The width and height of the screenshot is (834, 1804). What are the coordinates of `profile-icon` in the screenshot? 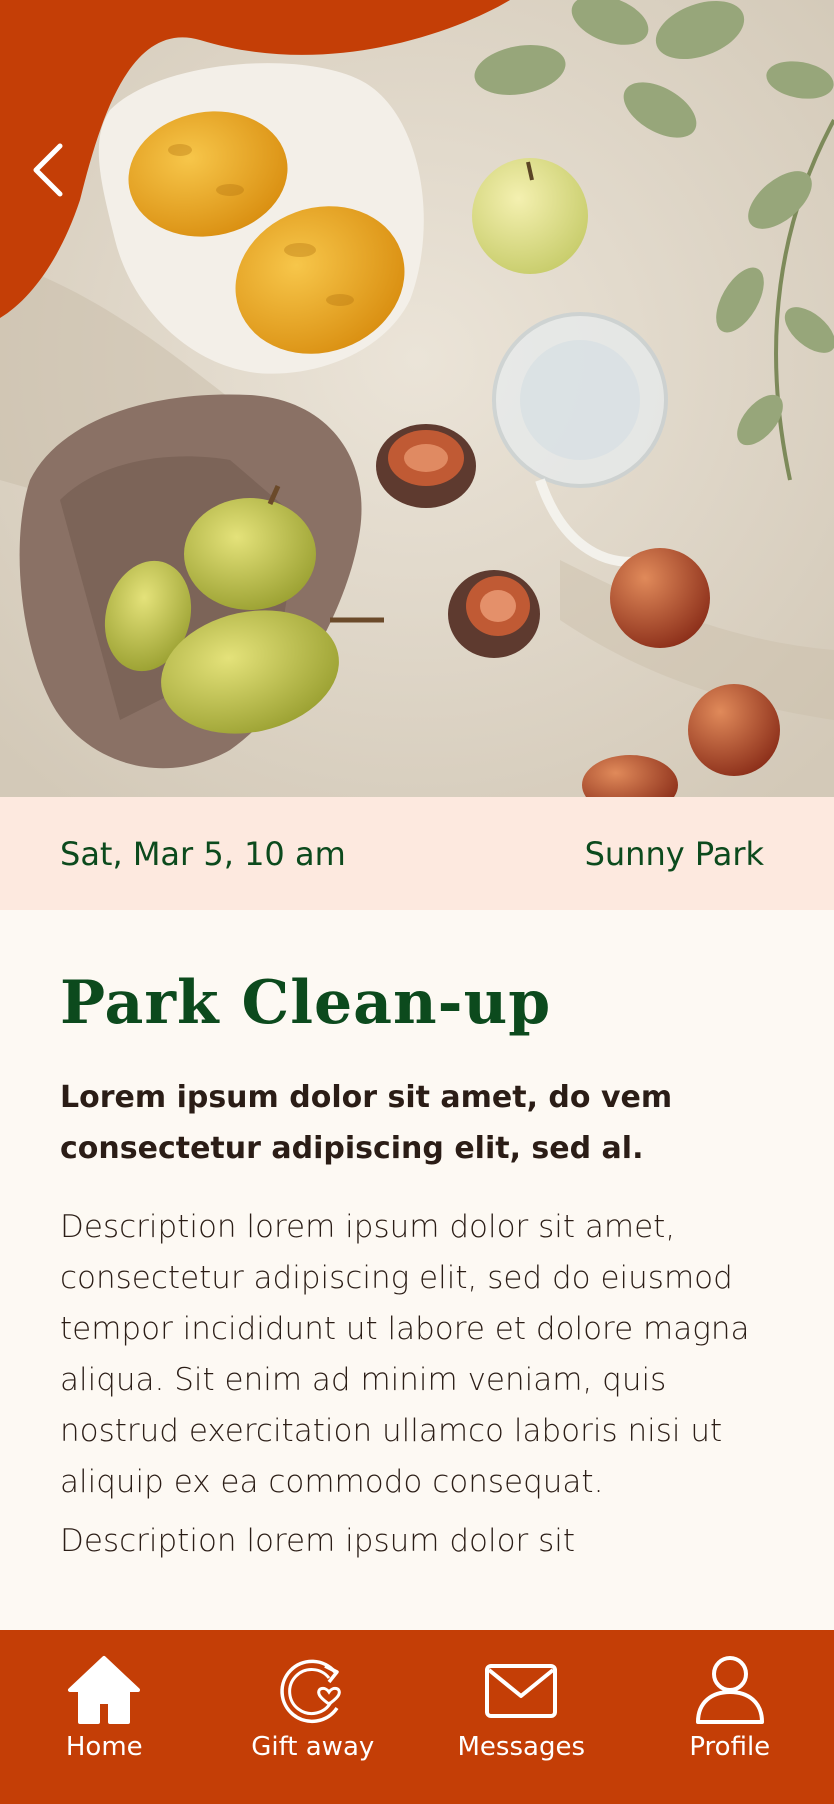 It's located at (729, 1690).